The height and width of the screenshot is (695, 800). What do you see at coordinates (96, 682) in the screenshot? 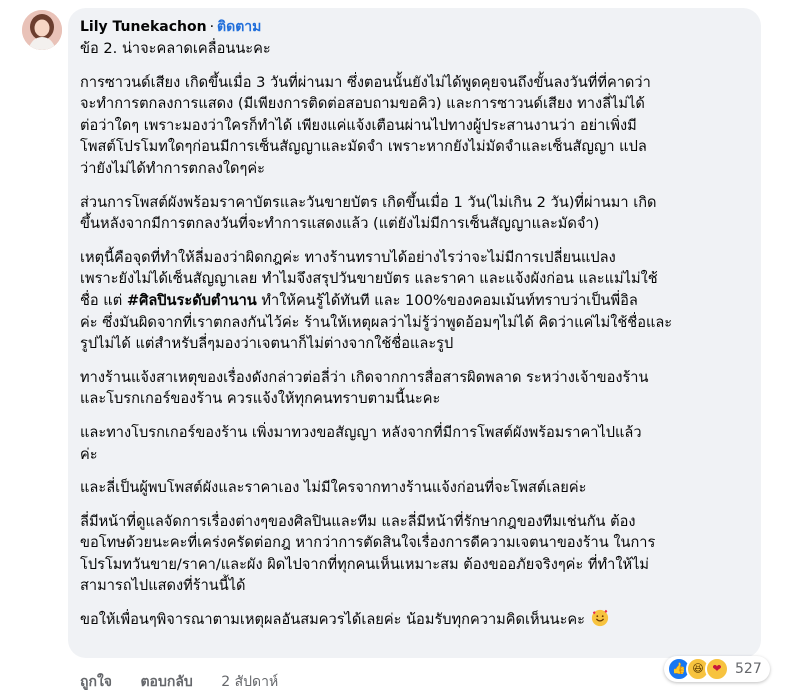
I see `like-action: ถูกใจ` at bounding box center [96, 682].